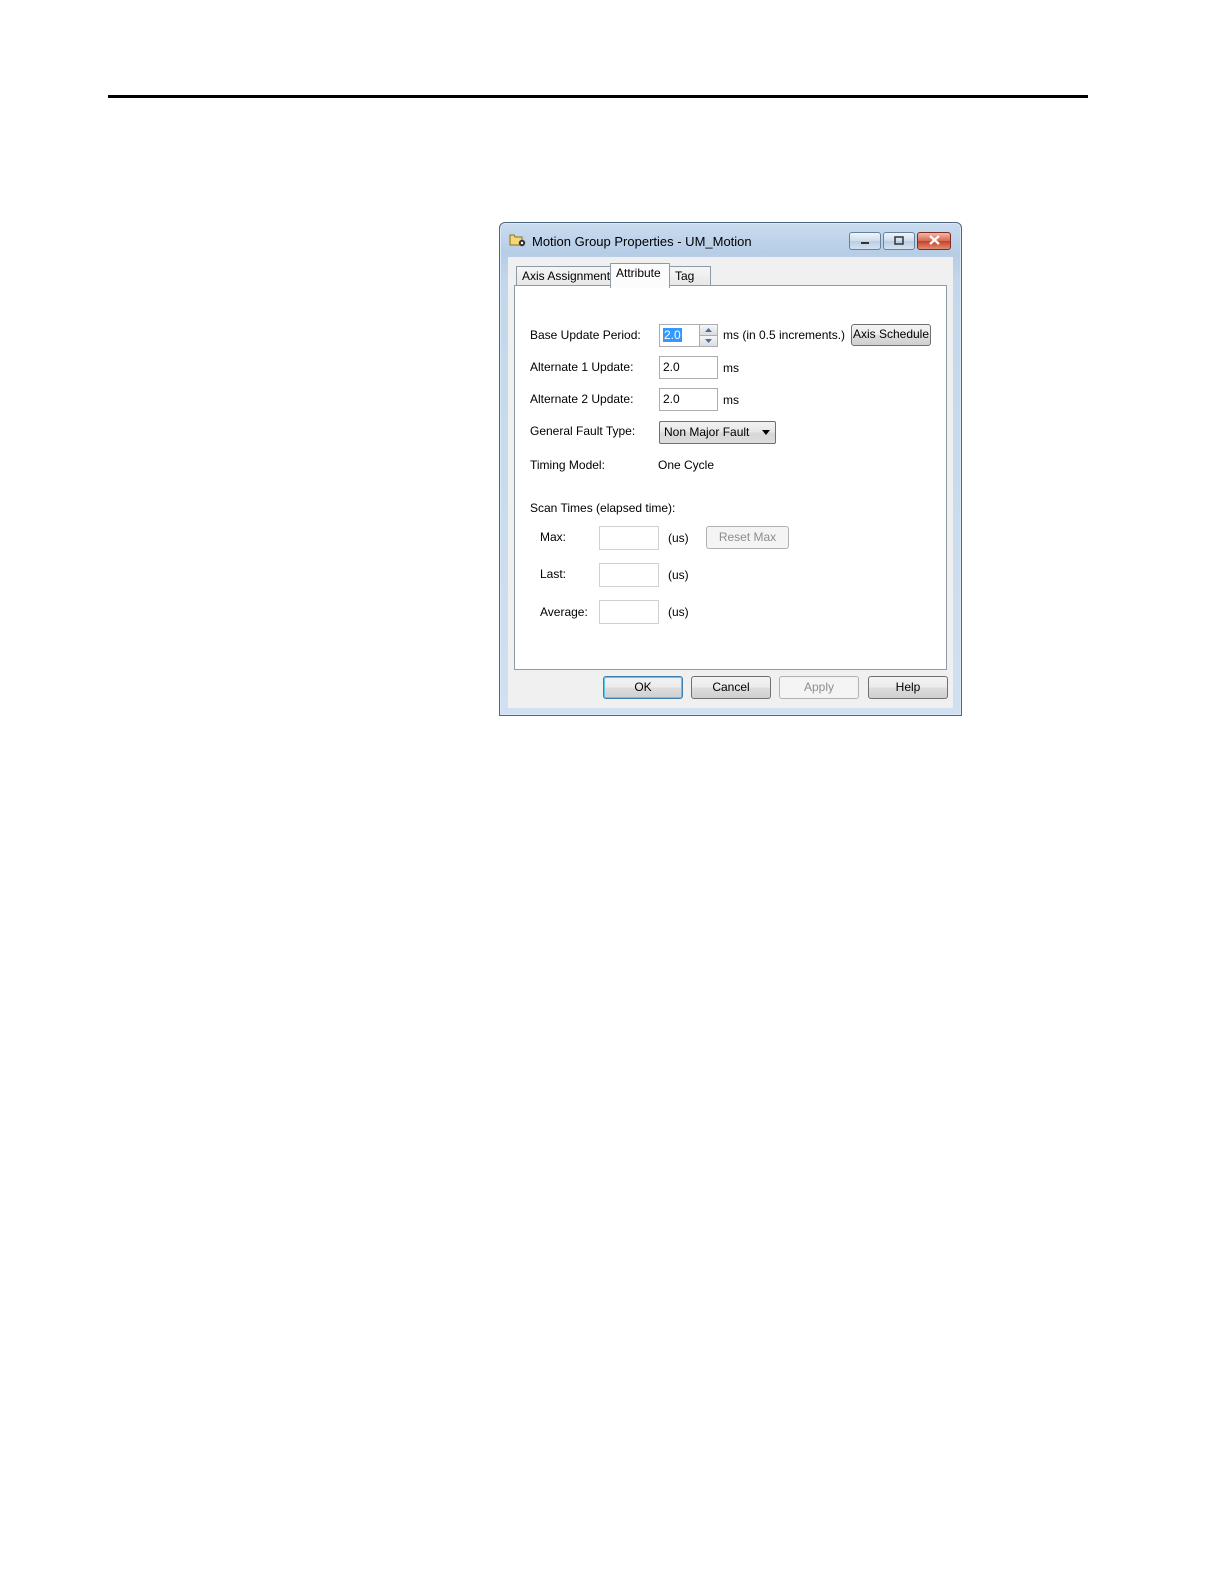  Describe the element at coordinates (603, 508) in the screenshot. I see `scan-times-heading: Scan Times (elapsed time):` at that location.